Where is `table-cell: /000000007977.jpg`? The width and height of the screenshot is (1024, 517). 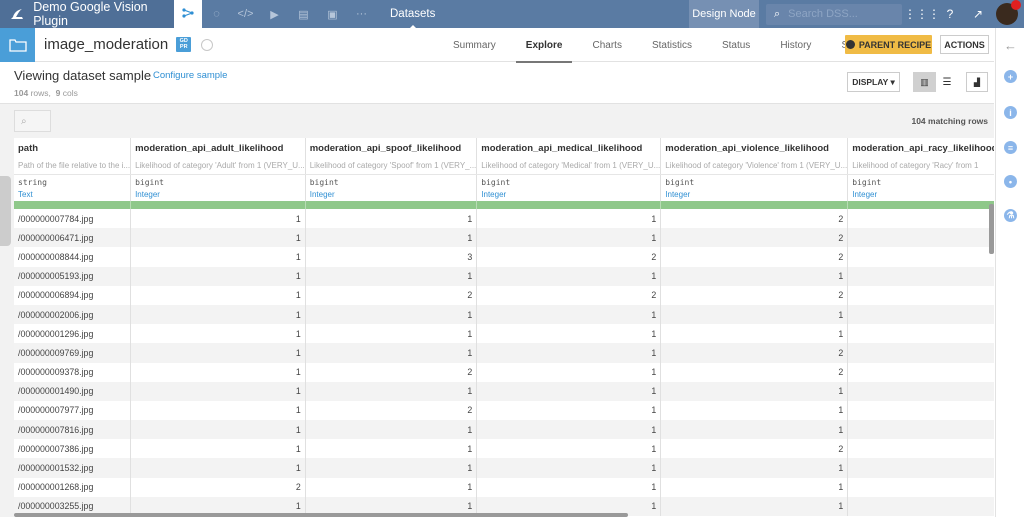
table-cell: /000000007977.jpg is located at coordinates (73, 410).